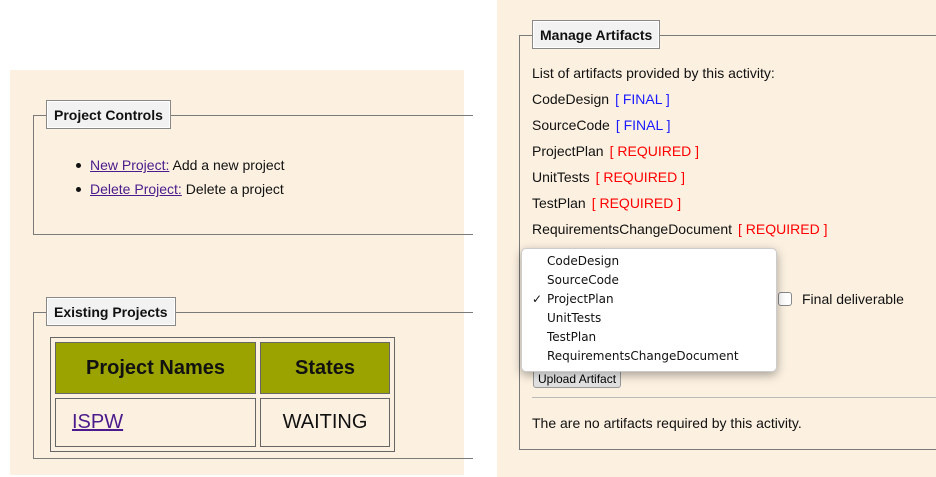 Image resolution: width=936 pixels, height=477 pixels. What do you see at coordinates (227, 165) in the screenshot?
I see `new-project-desc: Add a new project` at bounding box center [227, 165].